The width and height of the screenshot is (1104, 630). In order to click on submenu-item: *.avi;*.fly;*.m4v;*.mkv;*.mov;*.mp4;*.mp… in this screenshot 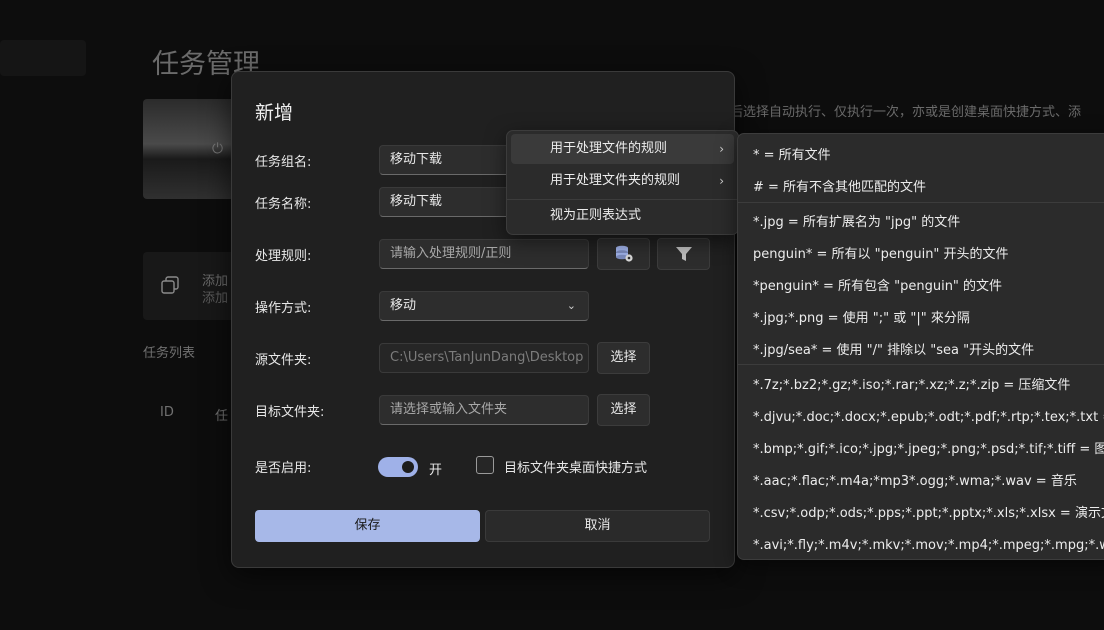, I will do `click(928, 543)`.